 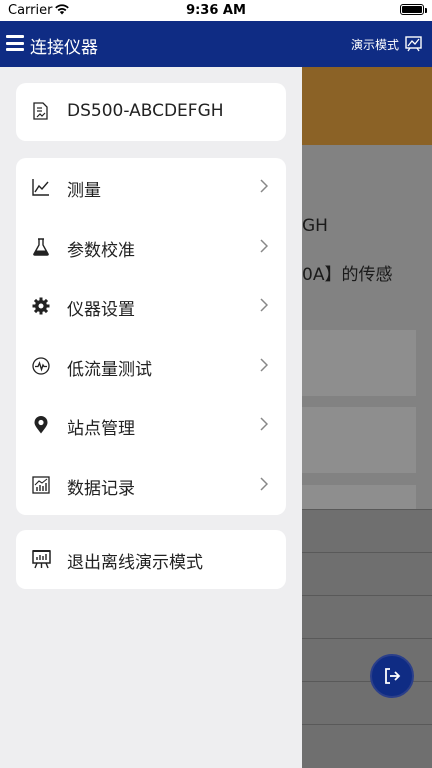 I want to click on menu-item-instrument-settings: 仪器设置, so click(x=151, y=307).